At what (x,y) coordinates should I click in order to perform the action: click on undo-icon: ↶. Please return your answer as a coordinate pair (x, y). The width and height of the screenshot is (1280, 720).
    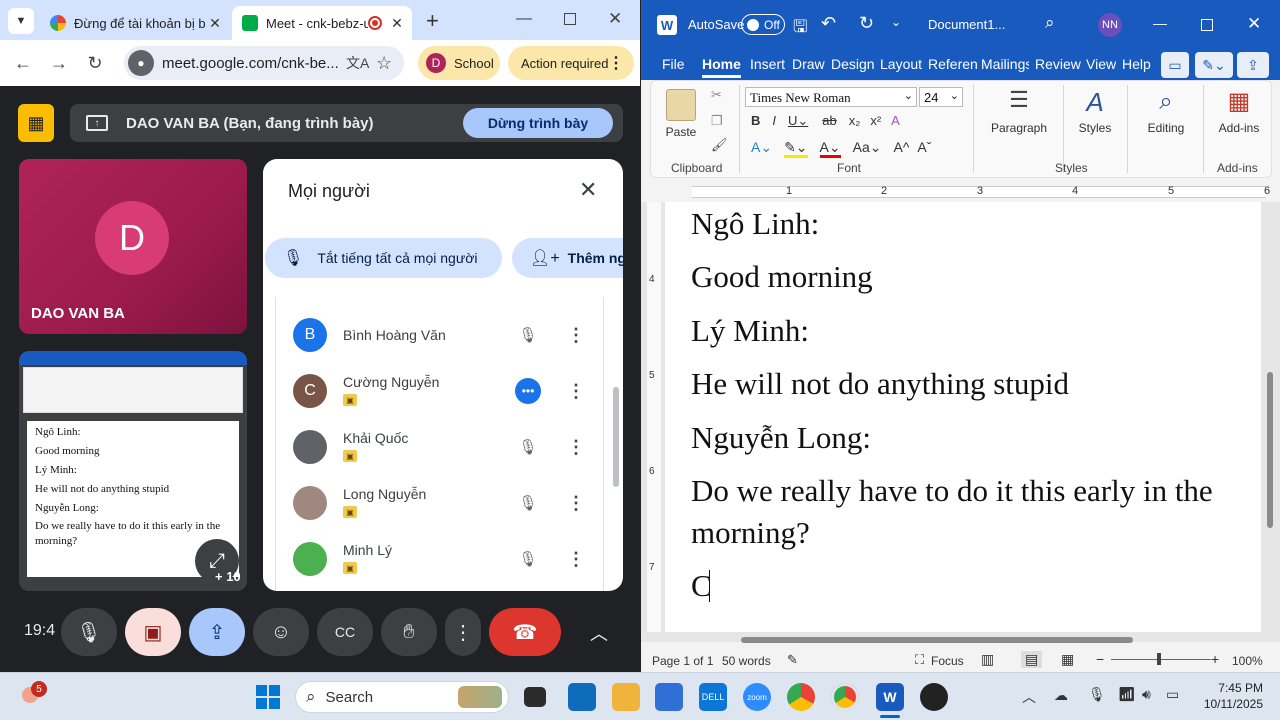
    Looking at the image, I should click on (828, 23).